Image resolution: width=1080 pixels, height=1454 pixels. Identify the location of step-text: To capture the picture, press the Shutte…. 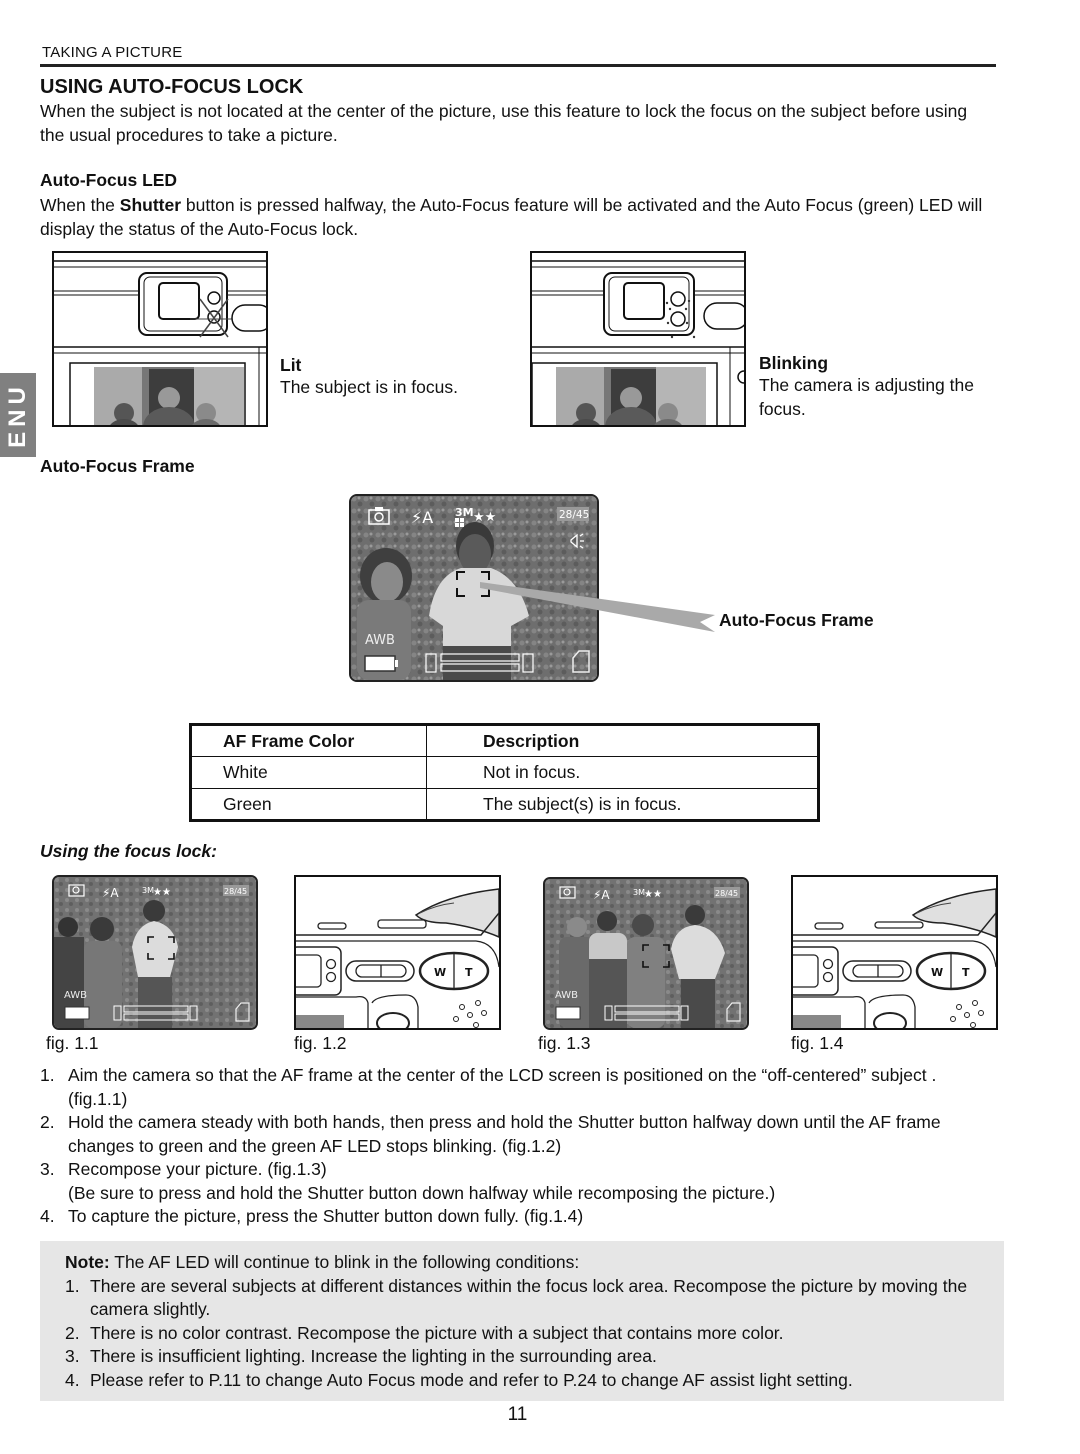
(326, 1216).